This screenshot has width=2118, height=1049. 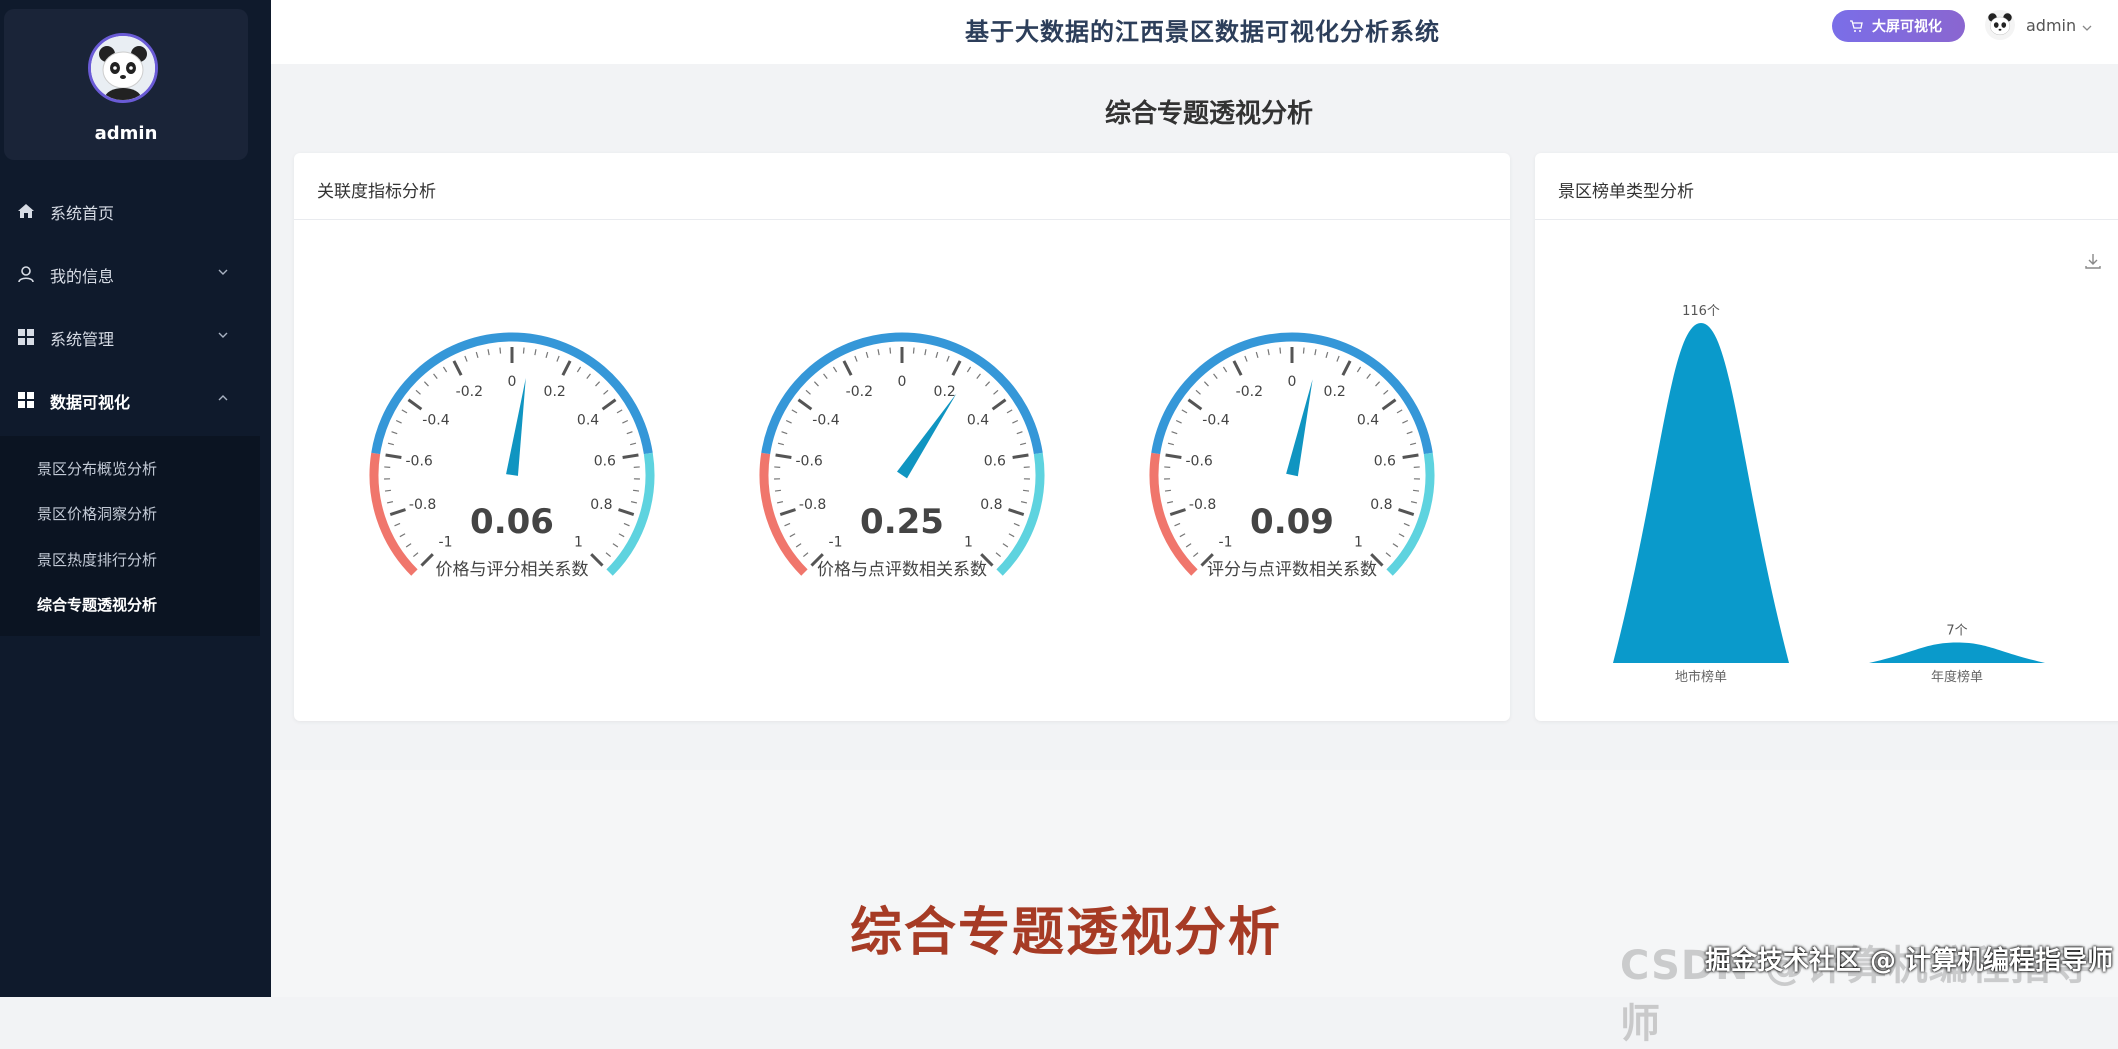 I want to click on chevron-down-icon, so click(x=2087, y=28).